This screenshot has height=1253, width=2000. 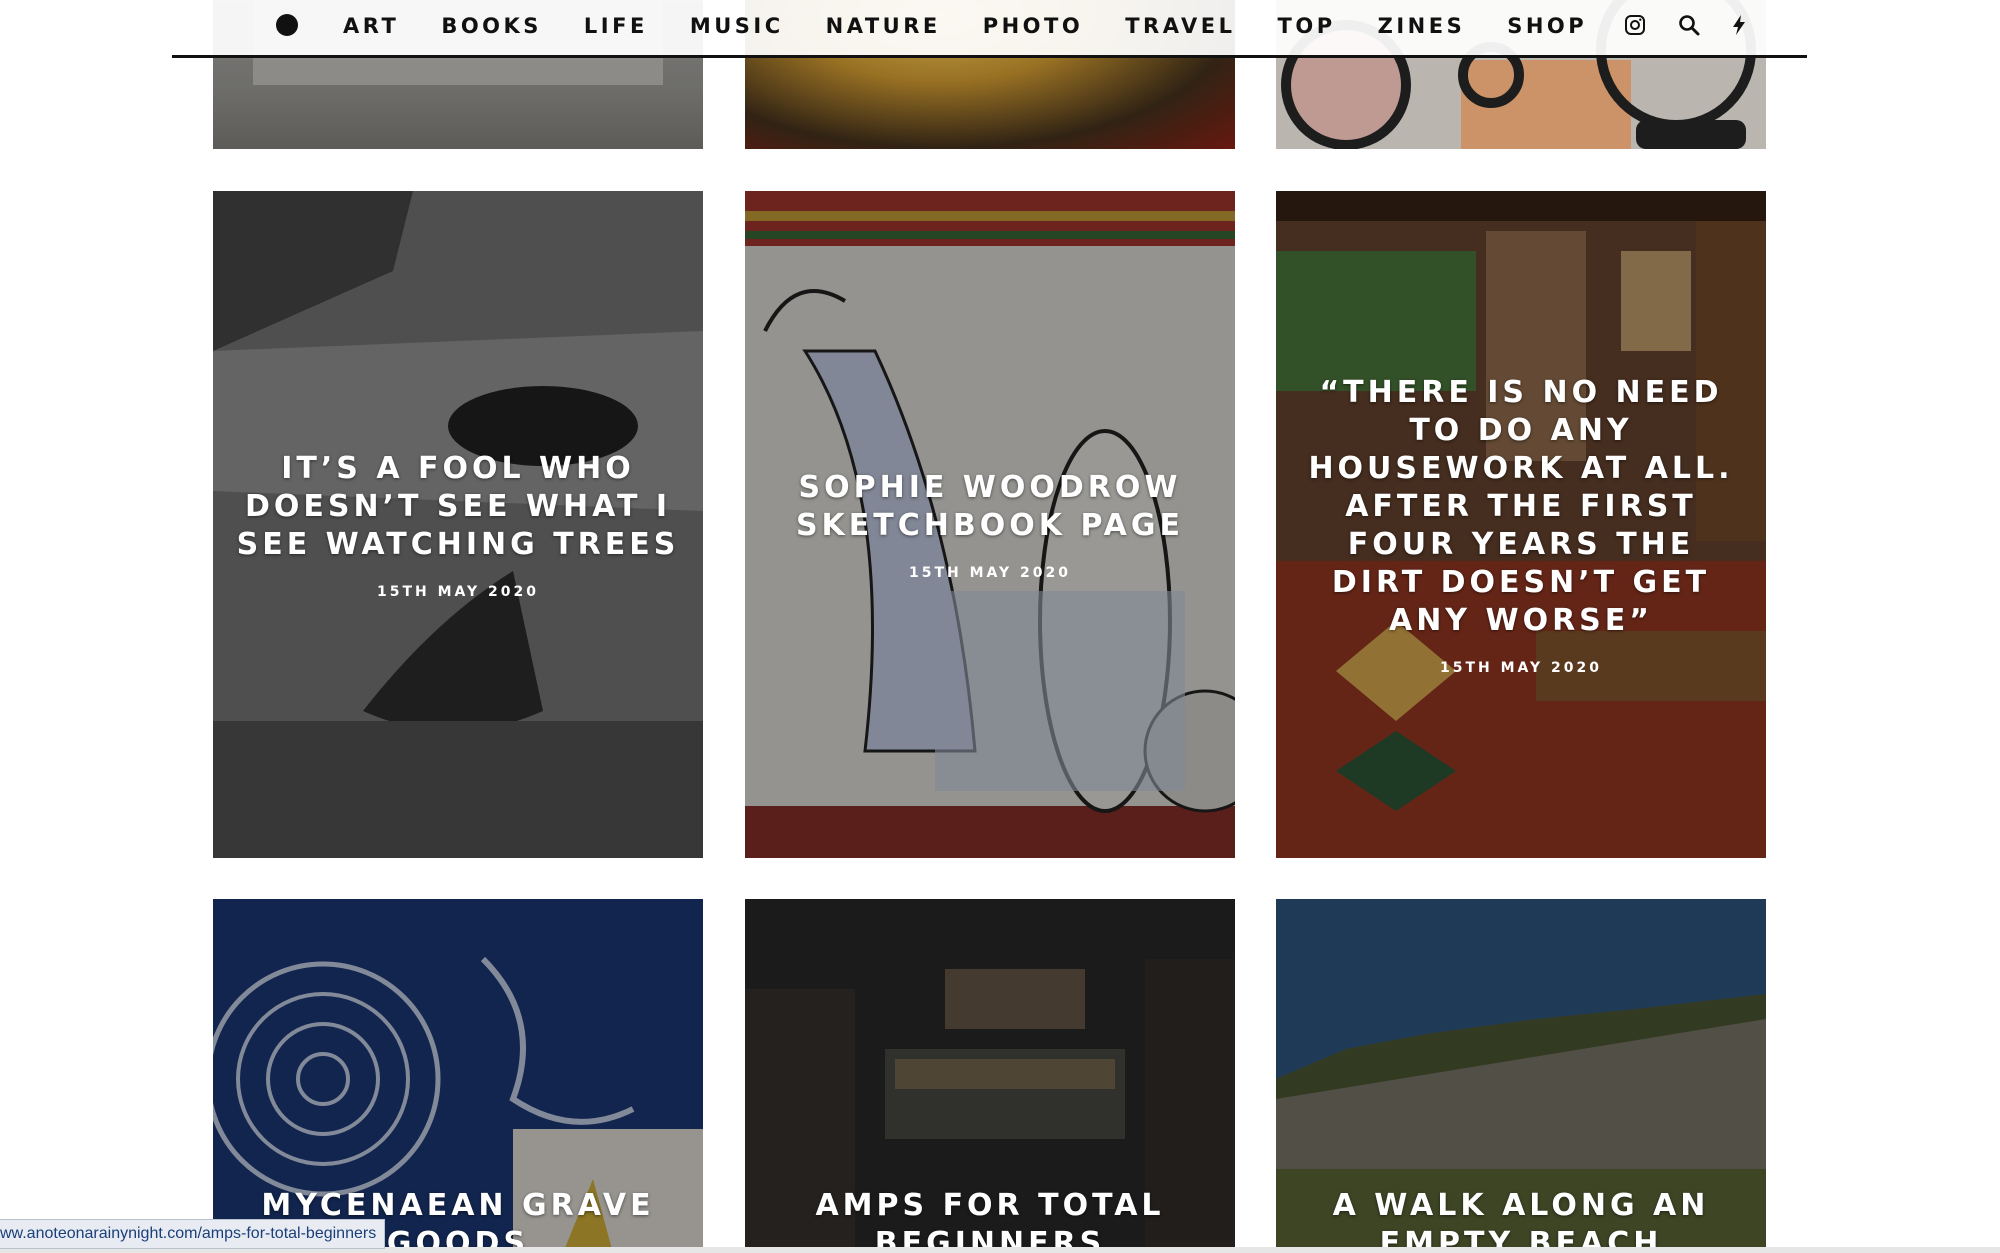 I want to click on post-card-amps-for-total-beginners: Amps for total beginners, so click(x=990, y=1076).